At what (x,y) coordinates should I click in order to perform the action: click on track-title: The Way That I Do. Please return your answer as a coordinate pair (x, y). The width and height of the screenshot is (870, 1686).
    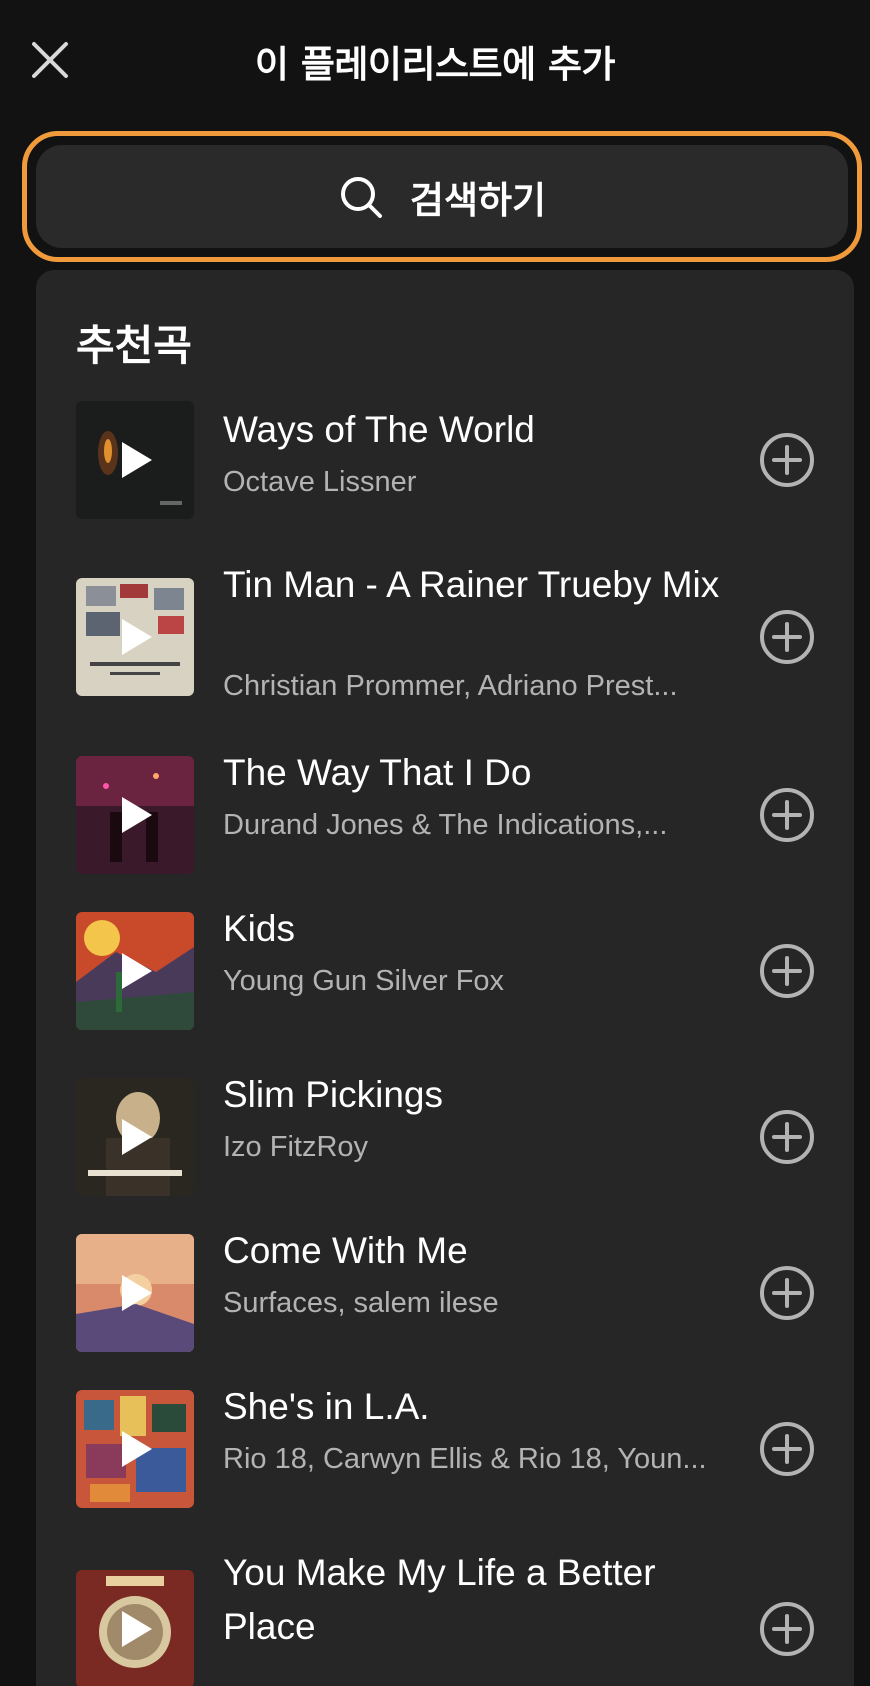
    Looking at the image, I should click on (377, 772).